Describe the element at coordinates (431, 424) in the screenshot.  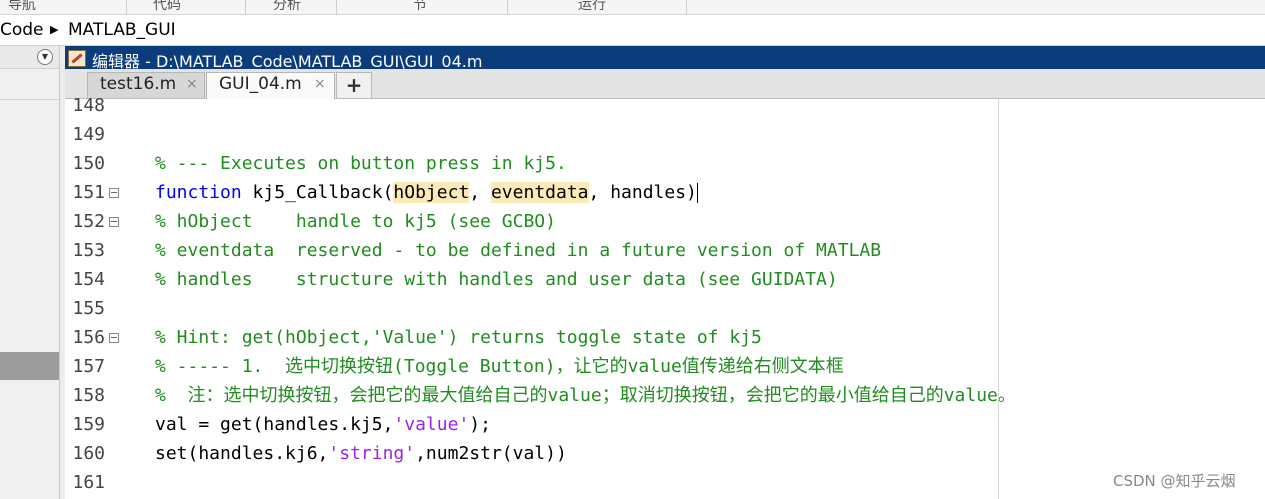
I see `string-token: 'value'` at that location.